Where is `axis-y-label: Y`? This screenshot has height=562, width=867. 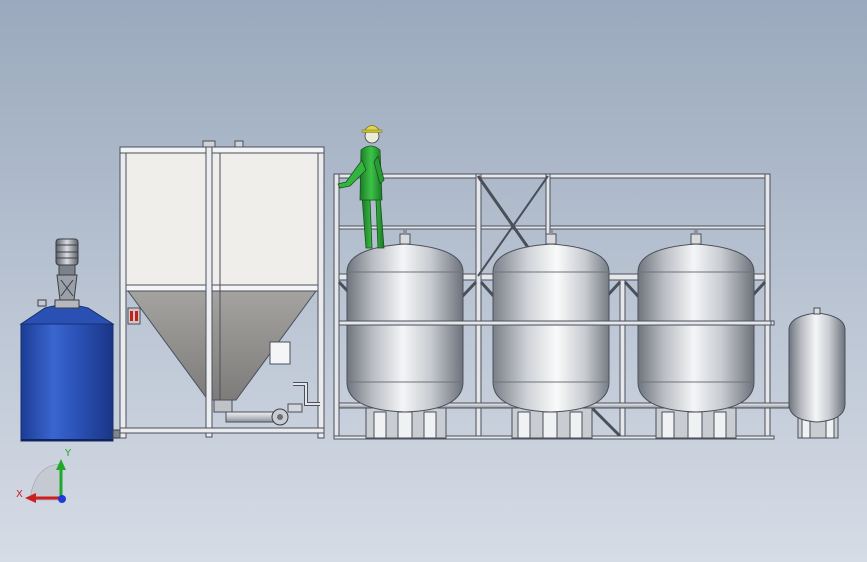
axis-y-label: Y is located at coordinates (68, 453).